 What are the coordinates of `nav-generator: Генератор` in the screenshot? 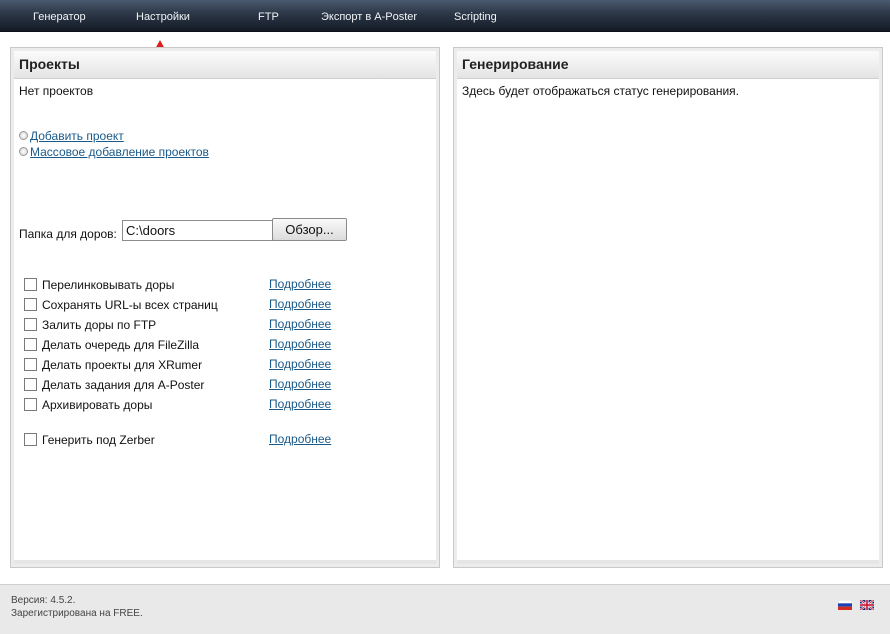 It's located at (59, 17).